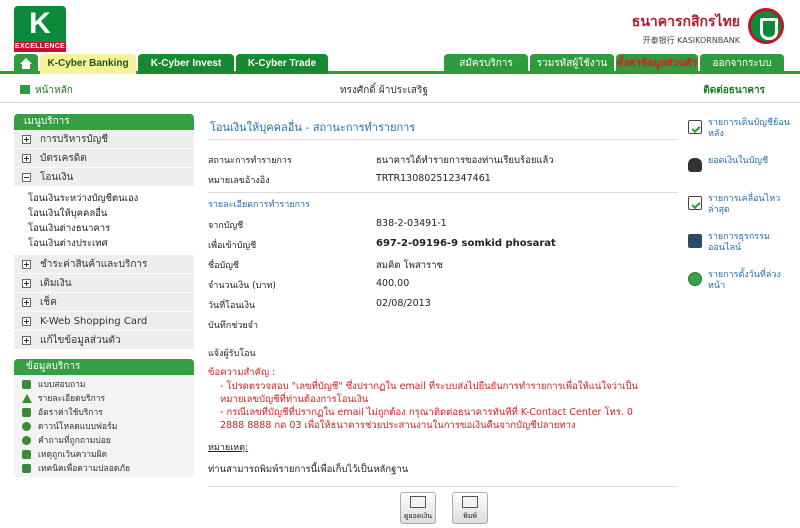 This screenshot has width=800, height=528. Describe the element at coordinates (40, 47) in the screenshot. I see `logo-tag: EXCELLENCE` at that location.